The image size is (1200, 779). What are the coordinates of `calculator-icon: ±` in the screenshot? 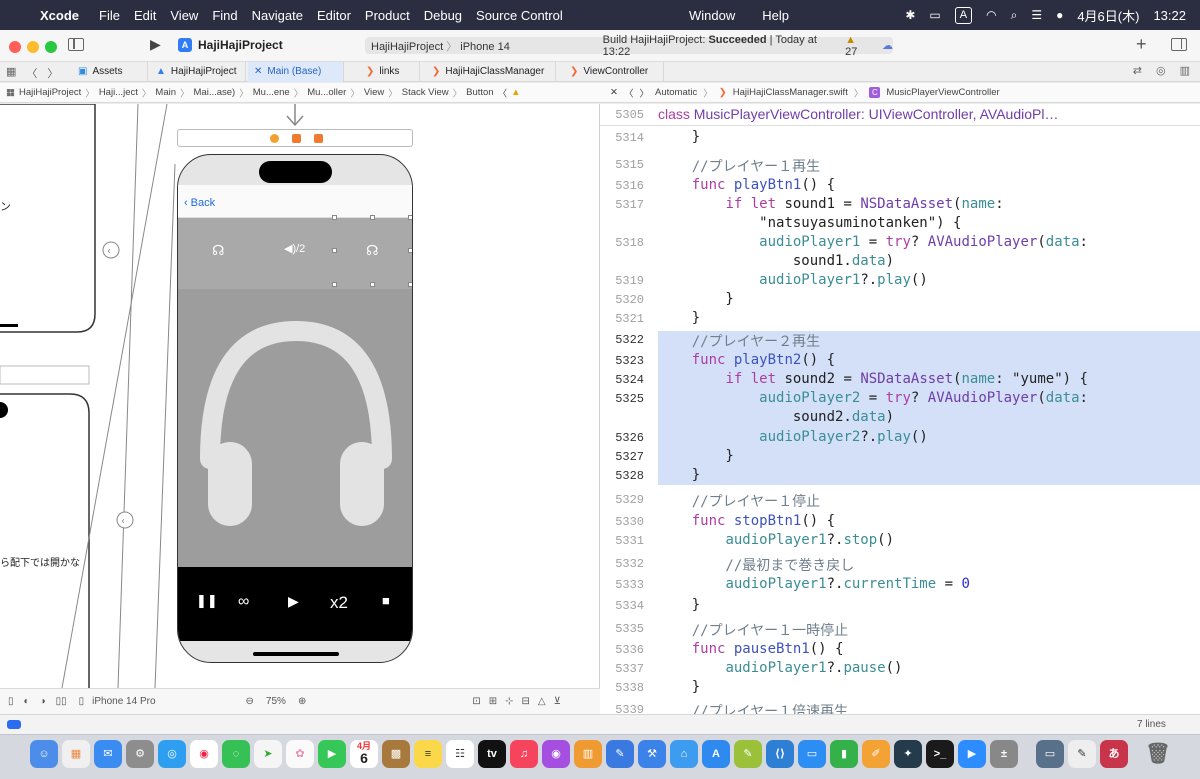 It's located at (1004, 754).